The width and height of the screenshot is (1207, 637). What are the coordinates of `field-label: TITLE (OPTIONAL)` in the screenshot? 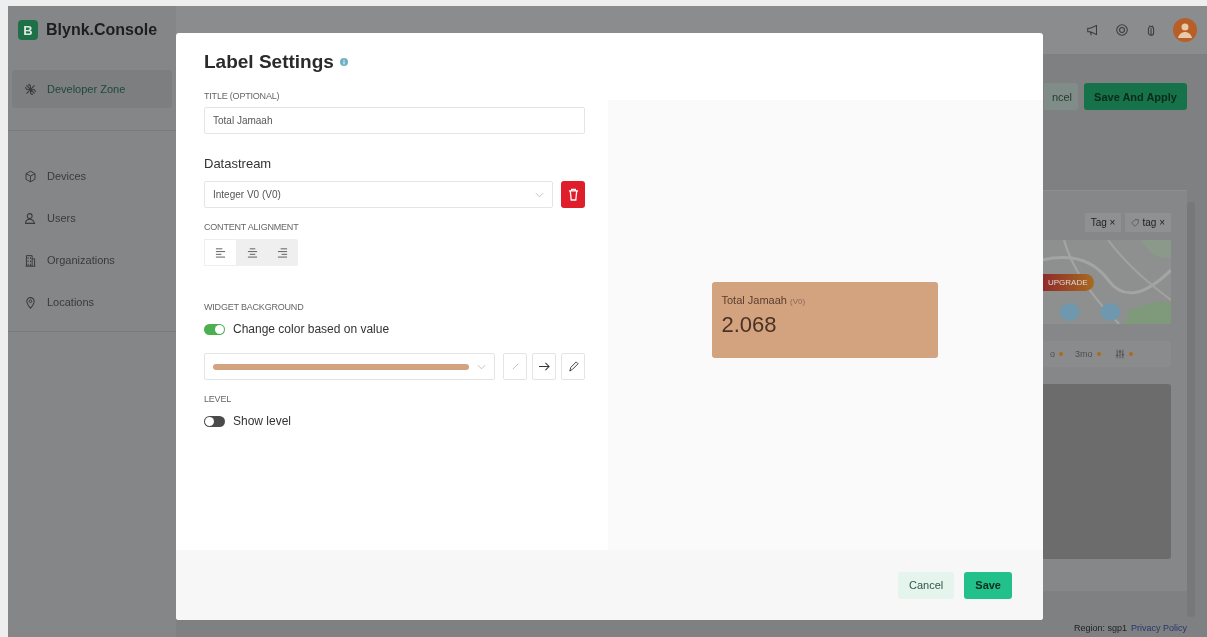 It's located at (242, 96).